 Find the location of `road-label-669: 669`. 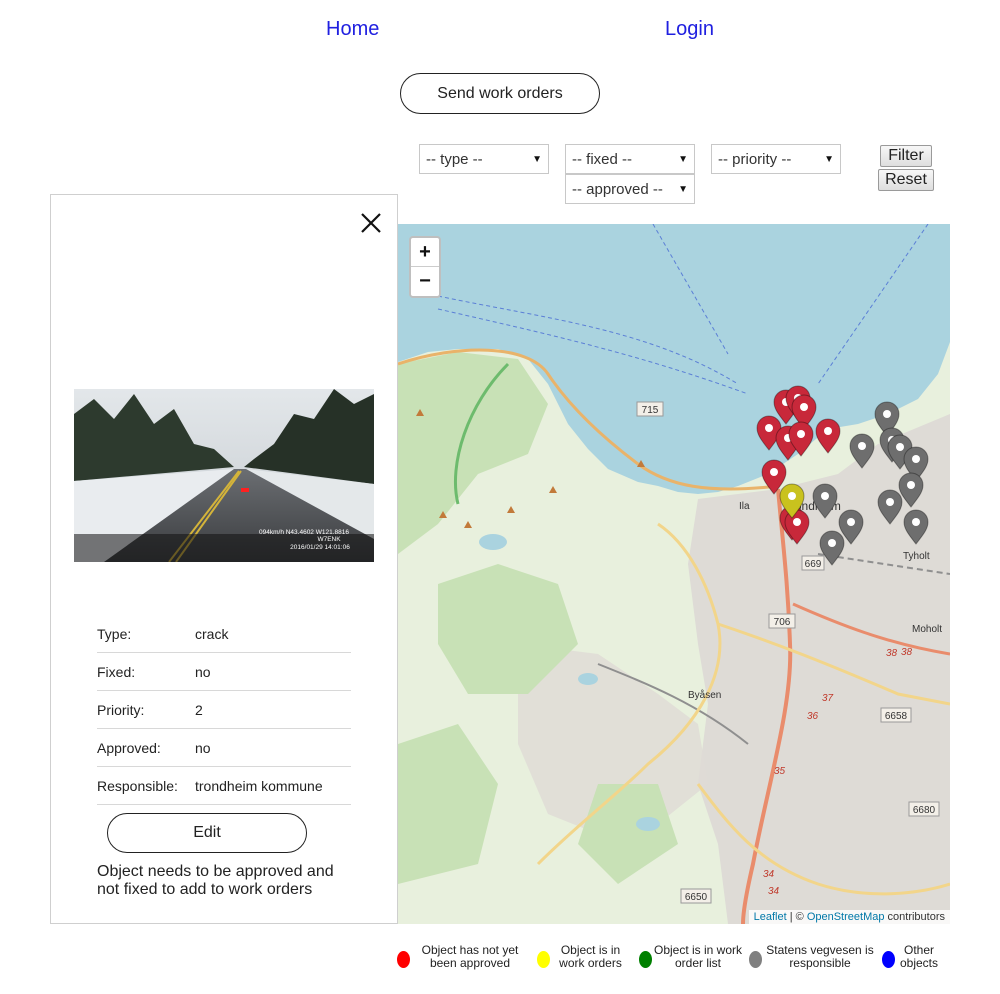

road-label-669: 669 is located at coordinates (813, 564).